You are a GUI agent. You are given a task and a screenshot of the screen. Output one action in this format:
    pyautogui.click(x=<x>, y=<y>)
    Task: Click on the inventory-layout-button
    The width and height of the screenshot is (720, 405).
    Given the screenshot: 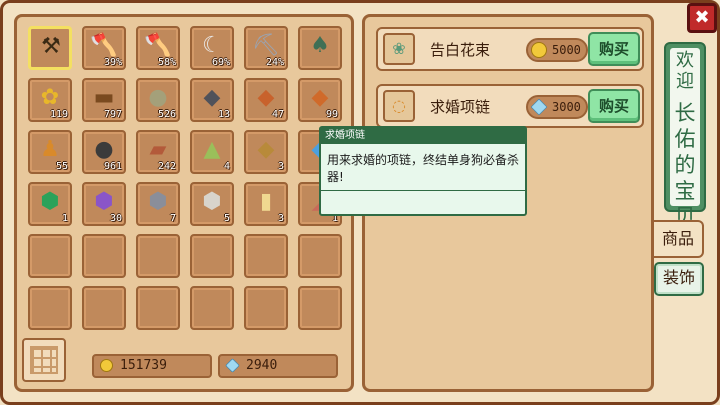 What is the action you would take?
    pyautogui.click(x=44, y=360)
    